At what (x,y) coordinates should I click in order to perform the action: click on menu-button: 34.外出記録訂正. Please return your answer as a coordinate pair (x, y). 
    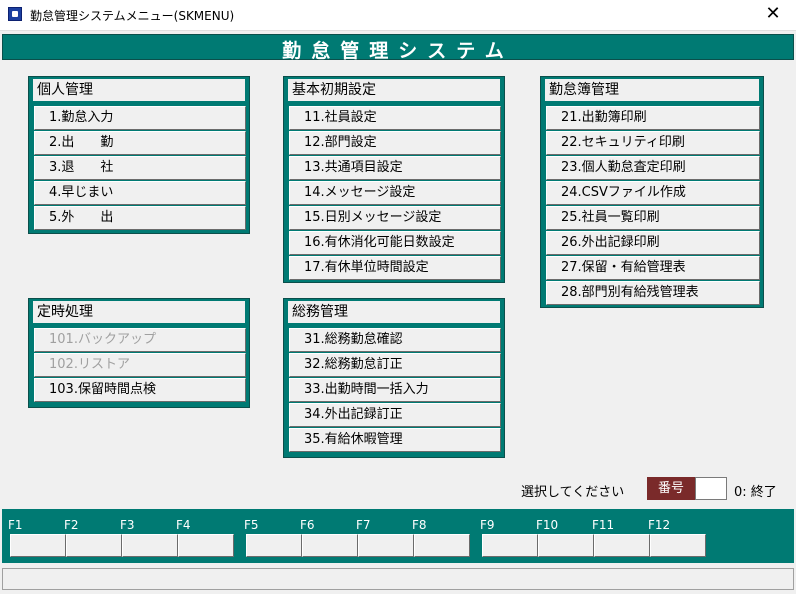
    Looking at the image, I should click on (395, 415).